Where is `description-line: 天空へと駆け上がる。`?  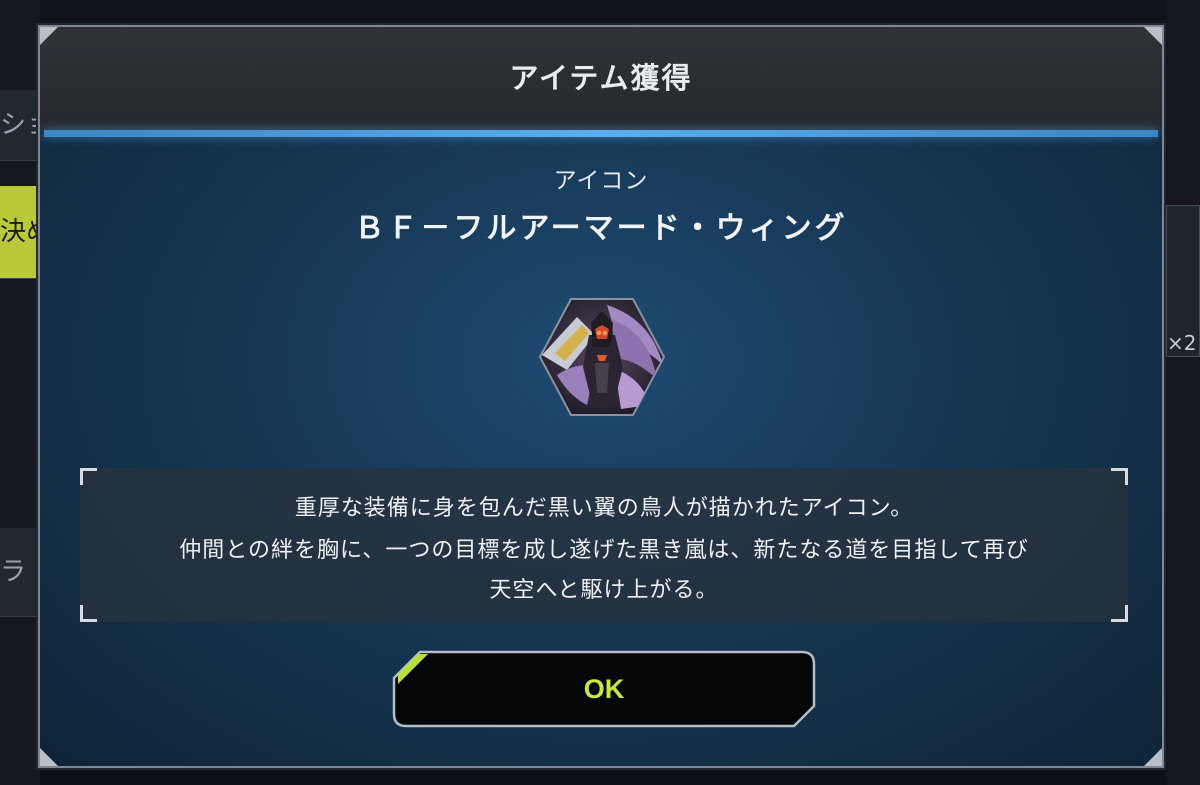 description-line: 天空へと駆け上がる。 is located at coordinates (604, 590).